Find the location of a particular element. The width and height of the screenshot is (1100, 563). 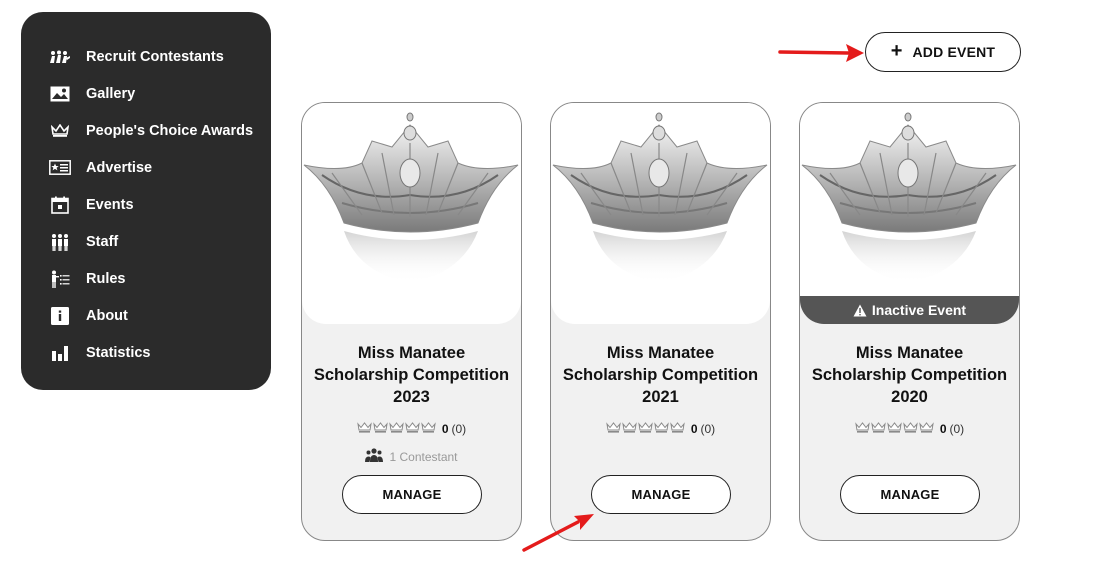

sidebar-item-rules: Rules is located at coordinates (146, 278).